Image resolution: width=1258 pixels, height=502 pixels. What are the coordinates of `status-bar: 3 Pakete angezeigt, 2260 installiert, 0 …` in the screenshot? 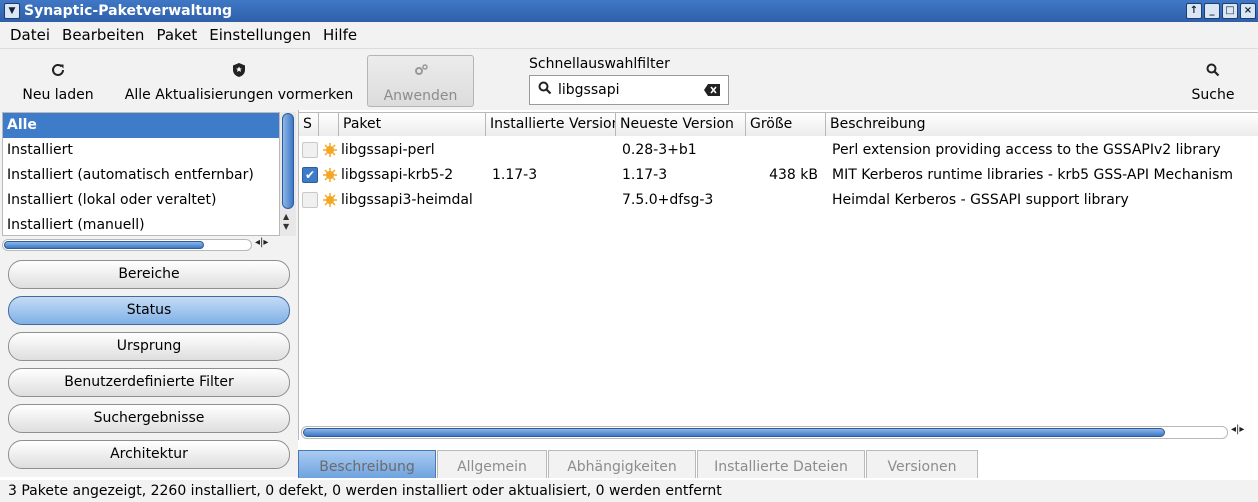 It's located at (629, 491).